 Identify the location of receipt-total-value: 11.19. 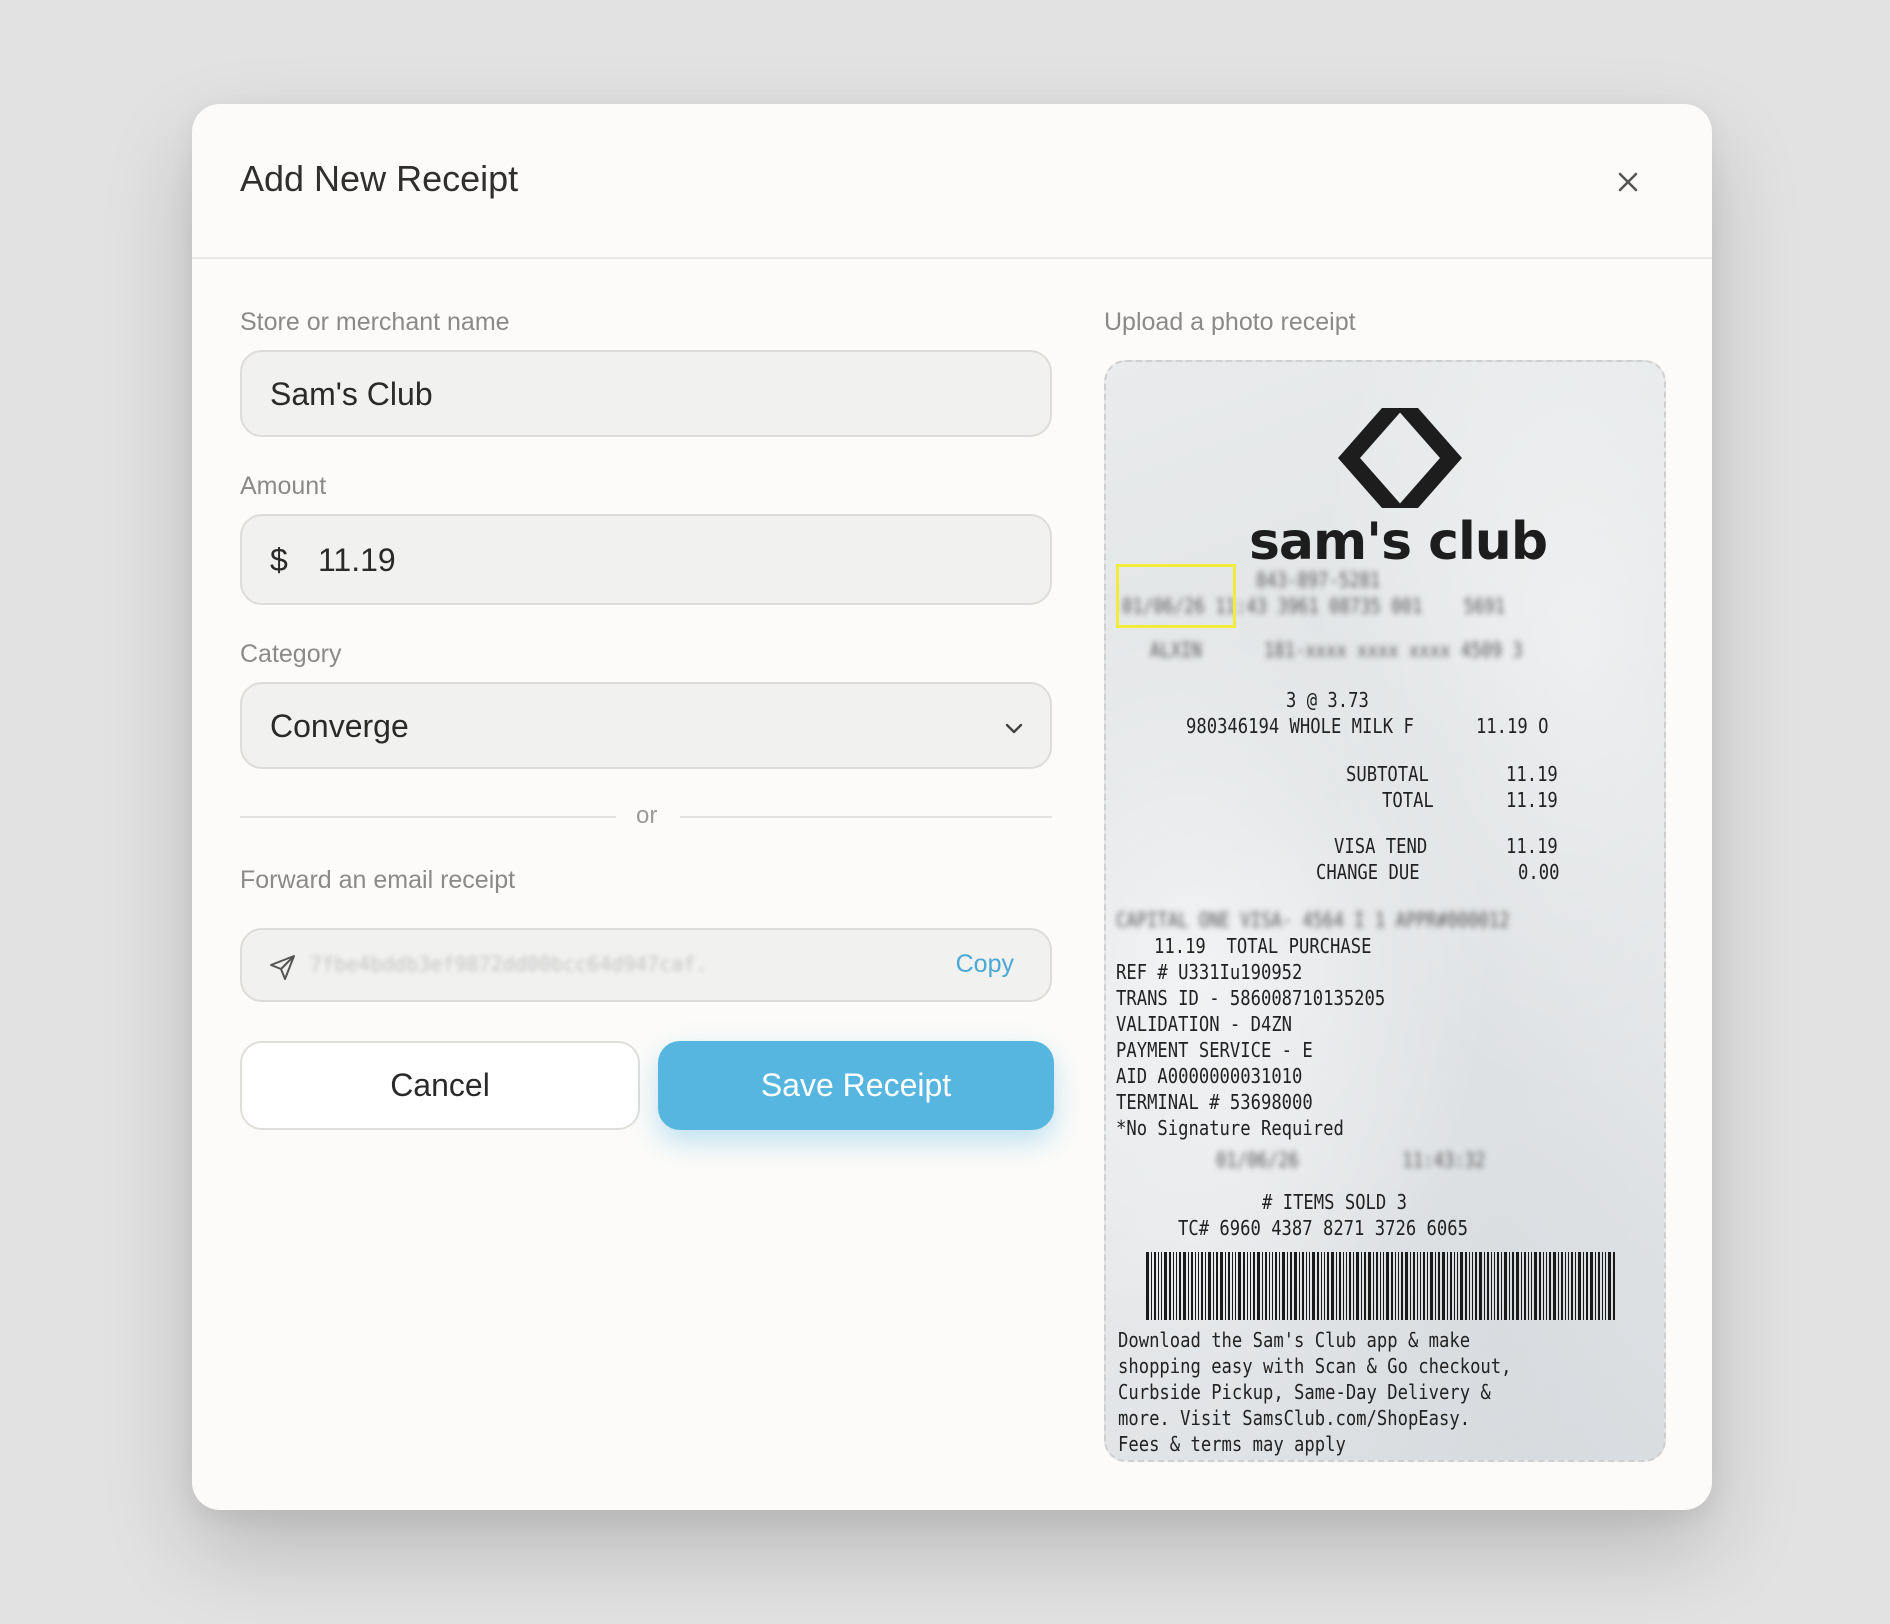
(1532, 800).